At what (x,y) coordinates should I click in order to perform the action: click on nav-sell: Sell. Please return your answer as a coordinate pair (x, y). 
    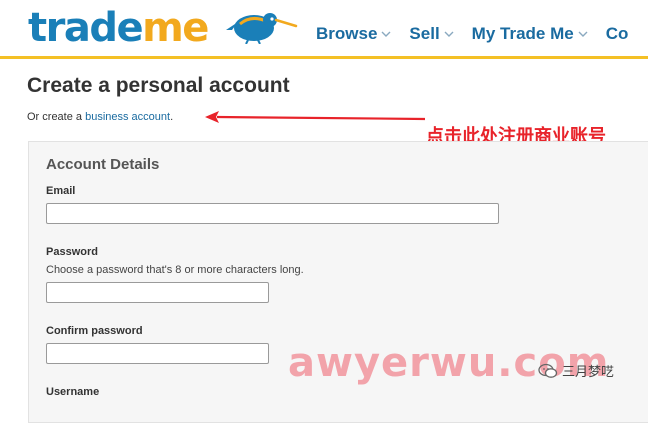
    Looking at the image, I should click on (431, 34).